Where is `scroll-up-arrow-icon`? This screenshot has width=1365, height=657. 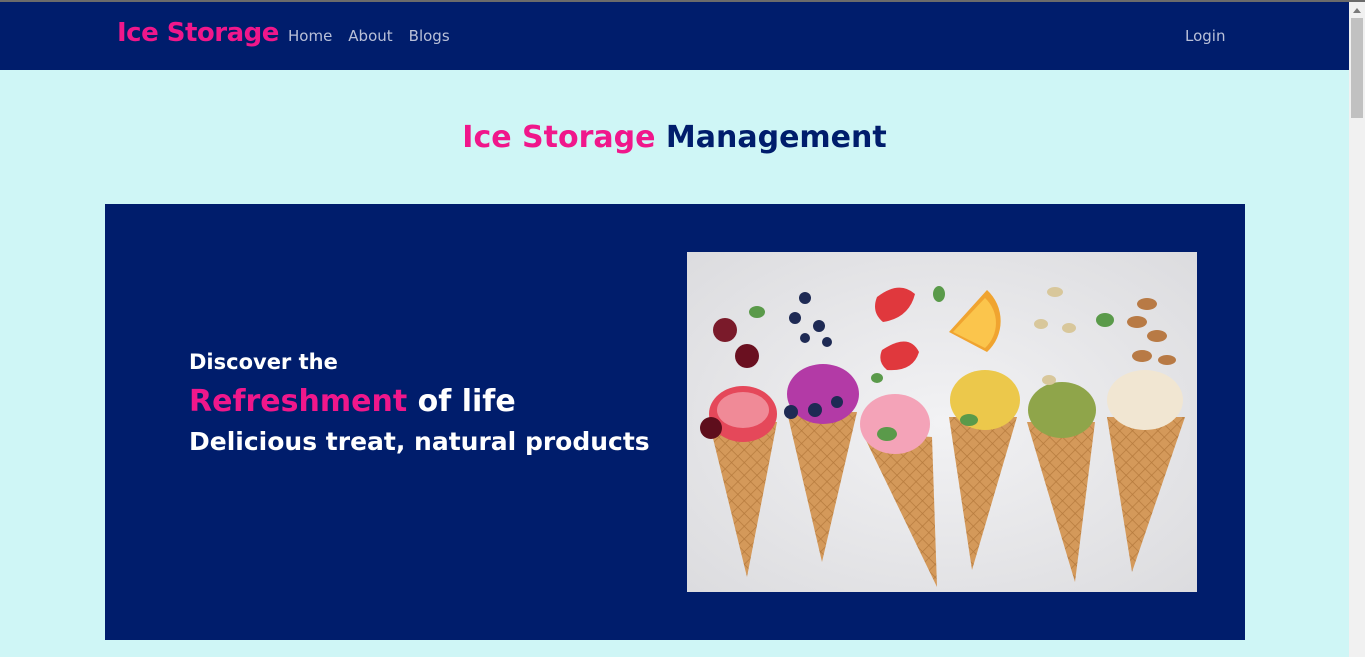 scroll-up-arrow-icon is located at coordinates (1357, 10).